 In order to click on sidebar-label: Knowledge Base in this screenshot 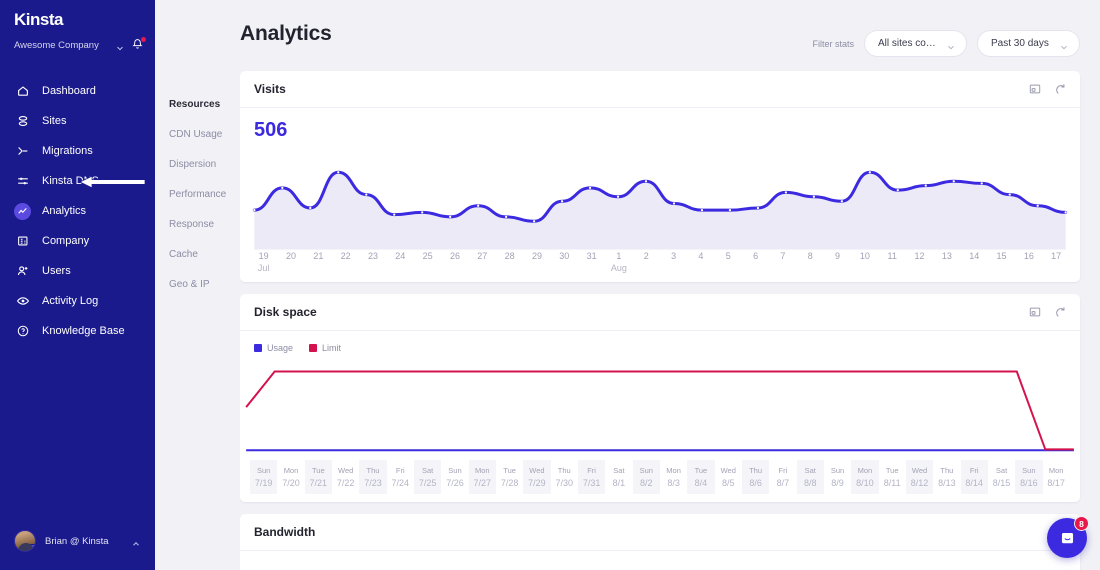, I will do `click(83, 331)`.